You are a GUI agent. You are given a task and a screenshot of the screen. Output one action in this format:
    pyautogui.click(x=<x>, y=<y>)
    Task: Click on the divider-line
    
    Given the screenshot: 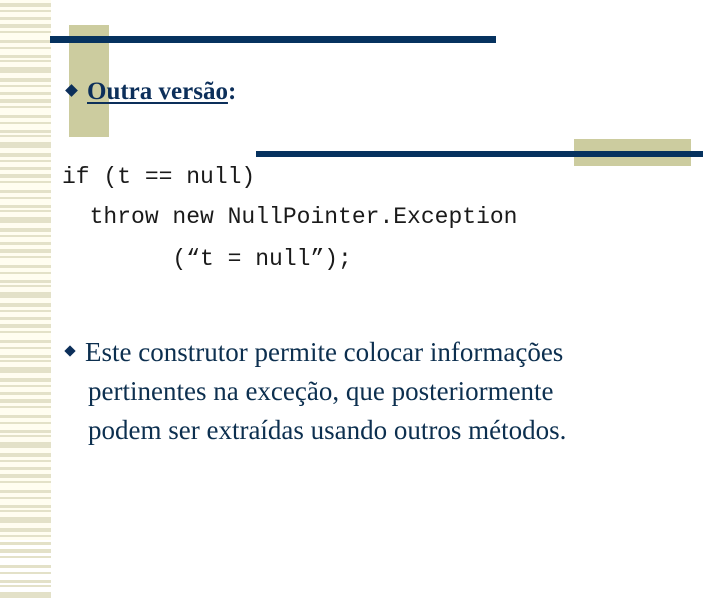 What is the action you would take?
    pyautogui.click(x=479, y=154)
    